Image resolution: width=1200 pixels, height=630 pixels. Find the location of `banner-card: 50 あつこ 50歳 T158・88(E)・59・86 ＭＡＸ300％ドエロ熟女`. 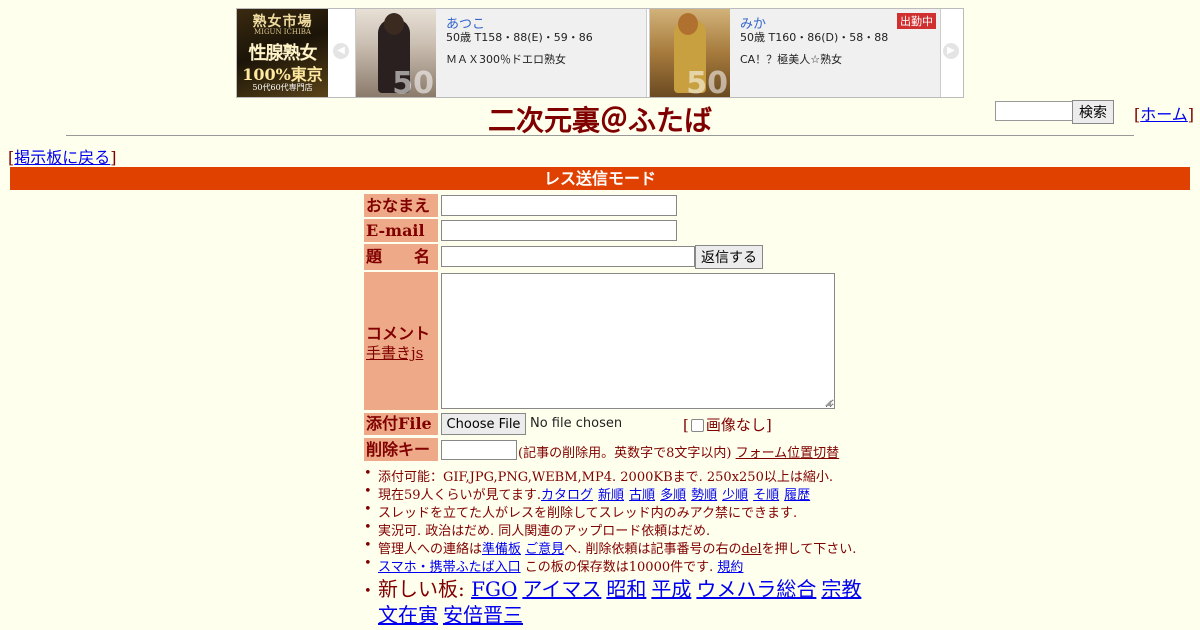

banner-card: 50 あつこ 50歳 T158・88(E)・59・86 ＭＡＸ300％ドエロ熟女 is located at coordinates (501, 53).